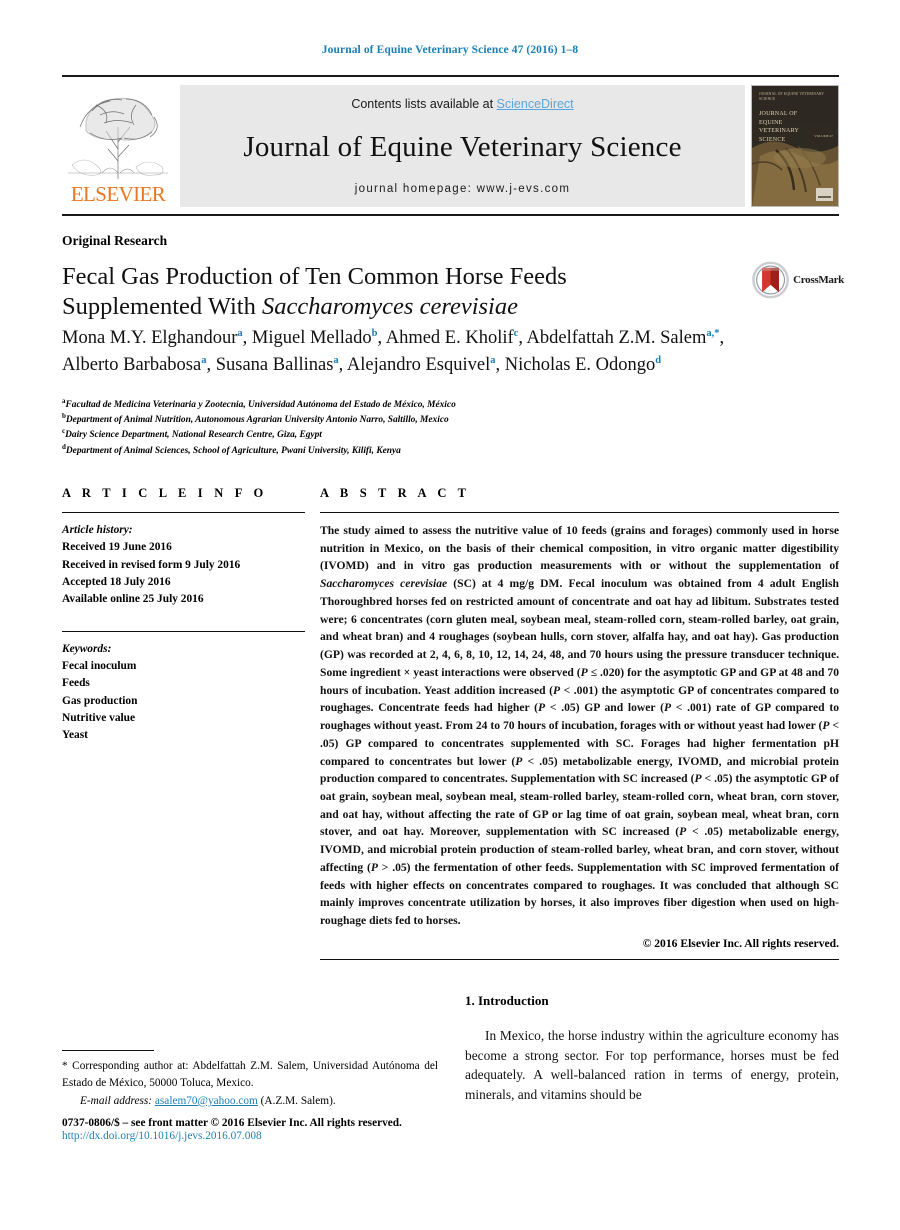 The height and width of the screenshot is (1230, 900). Describe the element at coordinates (296, 1100) in the screenshot. I see `email-suffix: (A.Z.M. Salem).` at that location.